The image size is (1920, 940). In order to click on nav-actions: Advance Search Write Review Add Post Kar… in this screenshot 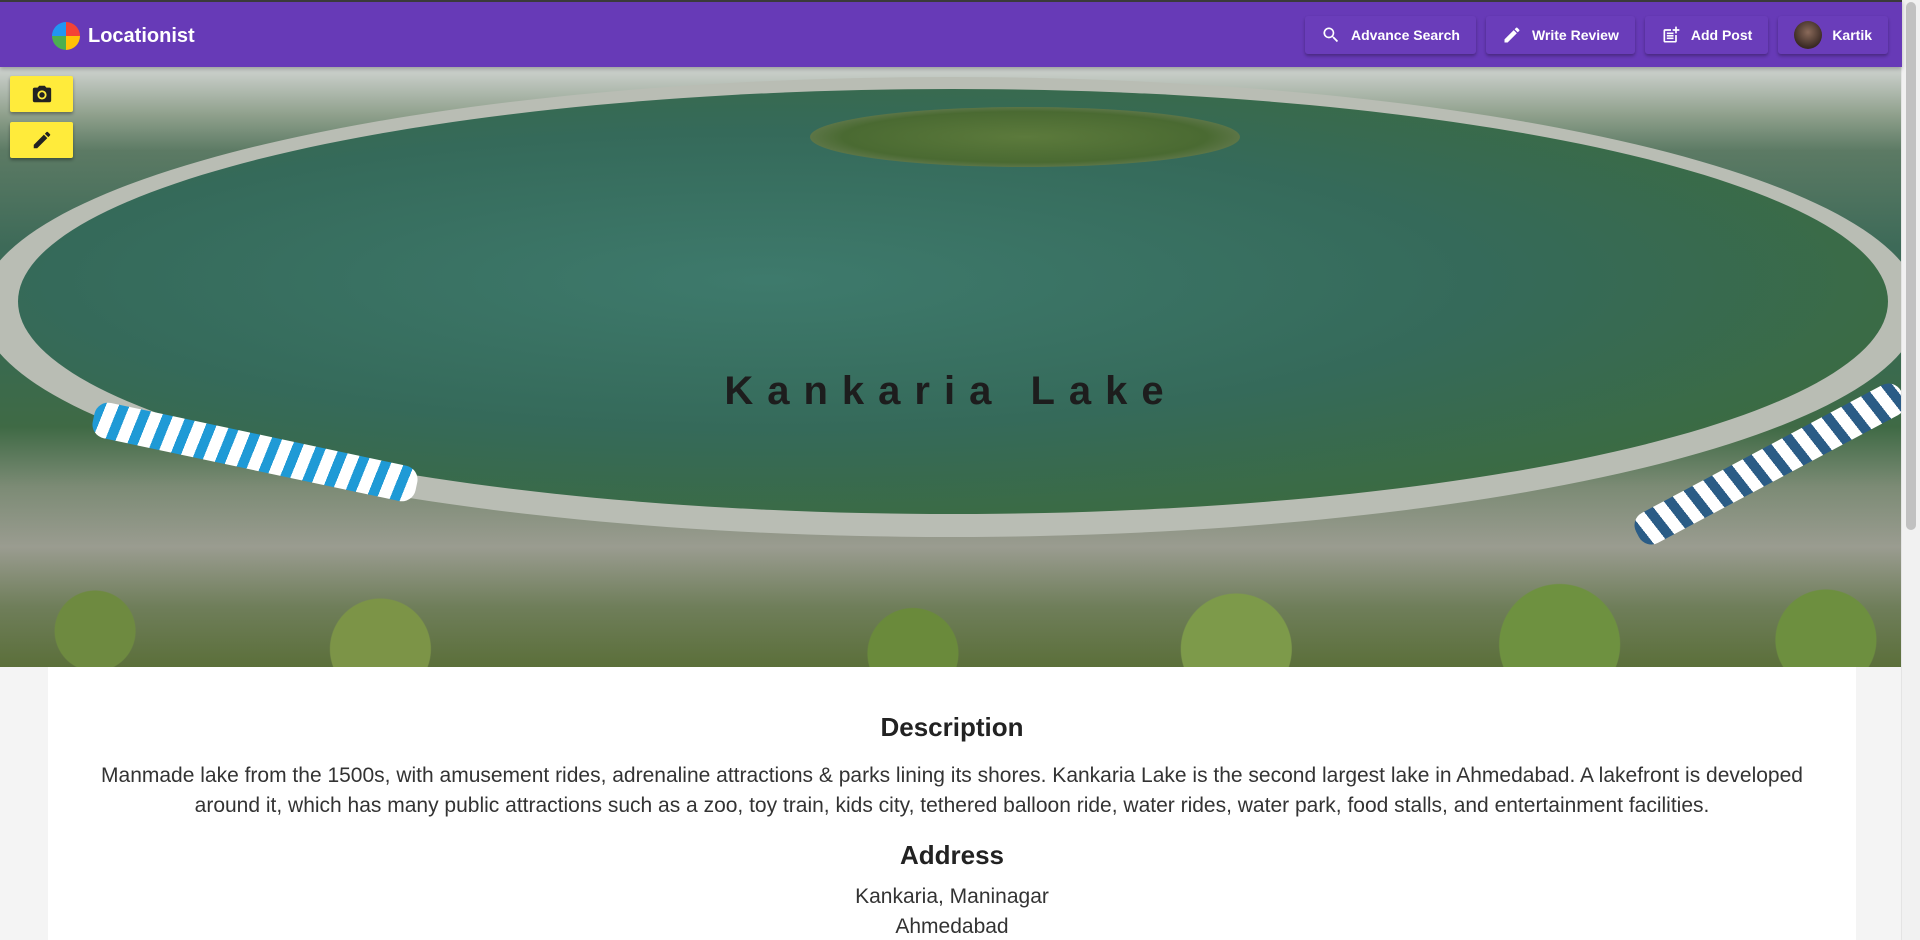, I will do `click(1596, 35)`.